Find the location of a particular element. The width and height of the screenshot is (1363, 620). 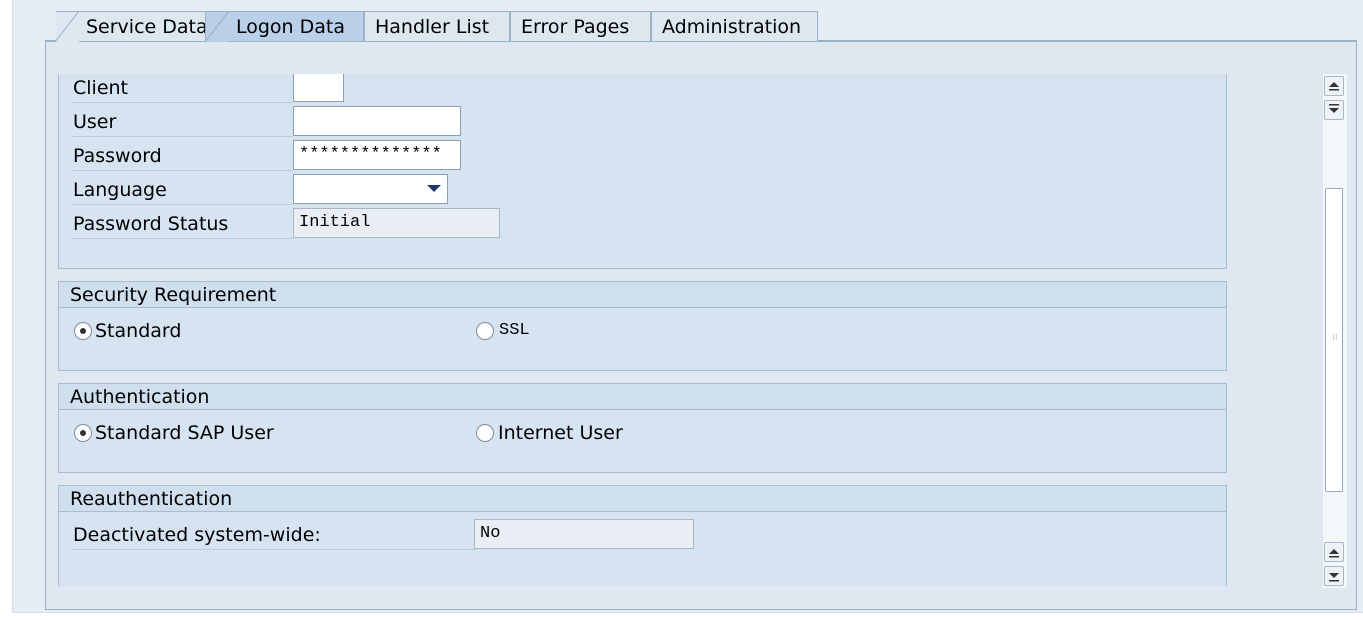

tab-label: Administration is located at coordinates (732, 27).